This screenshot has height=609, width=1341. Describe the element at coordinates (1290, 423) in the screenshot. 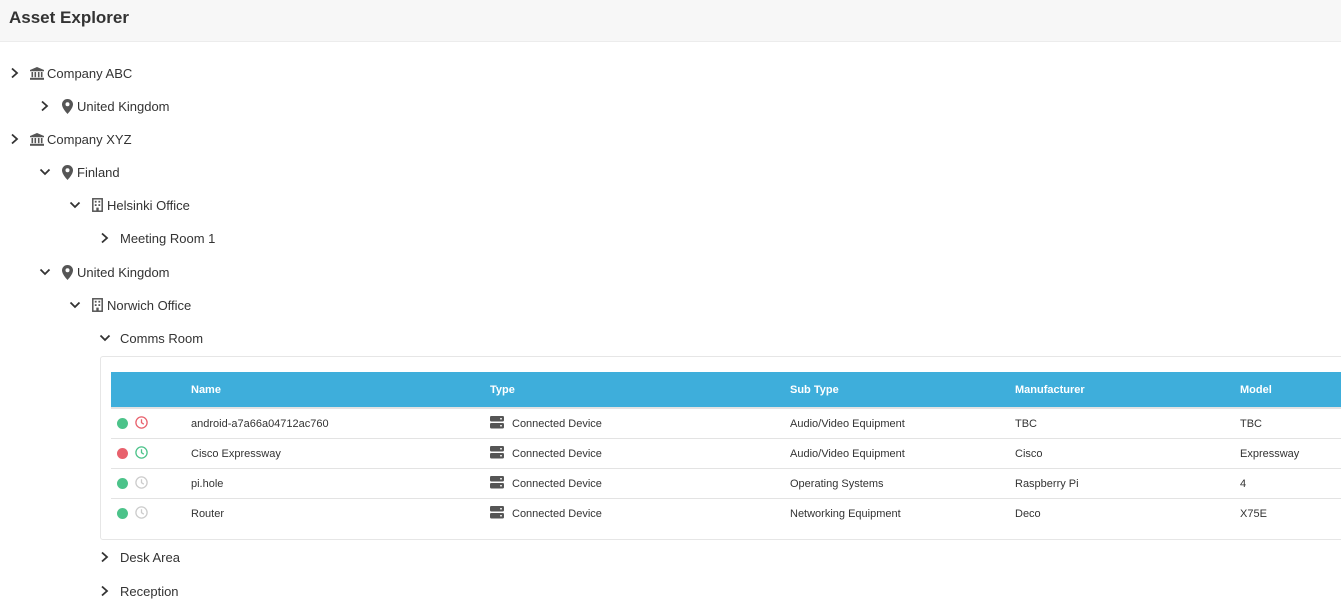

I see `asset-model: TBC` at that location.